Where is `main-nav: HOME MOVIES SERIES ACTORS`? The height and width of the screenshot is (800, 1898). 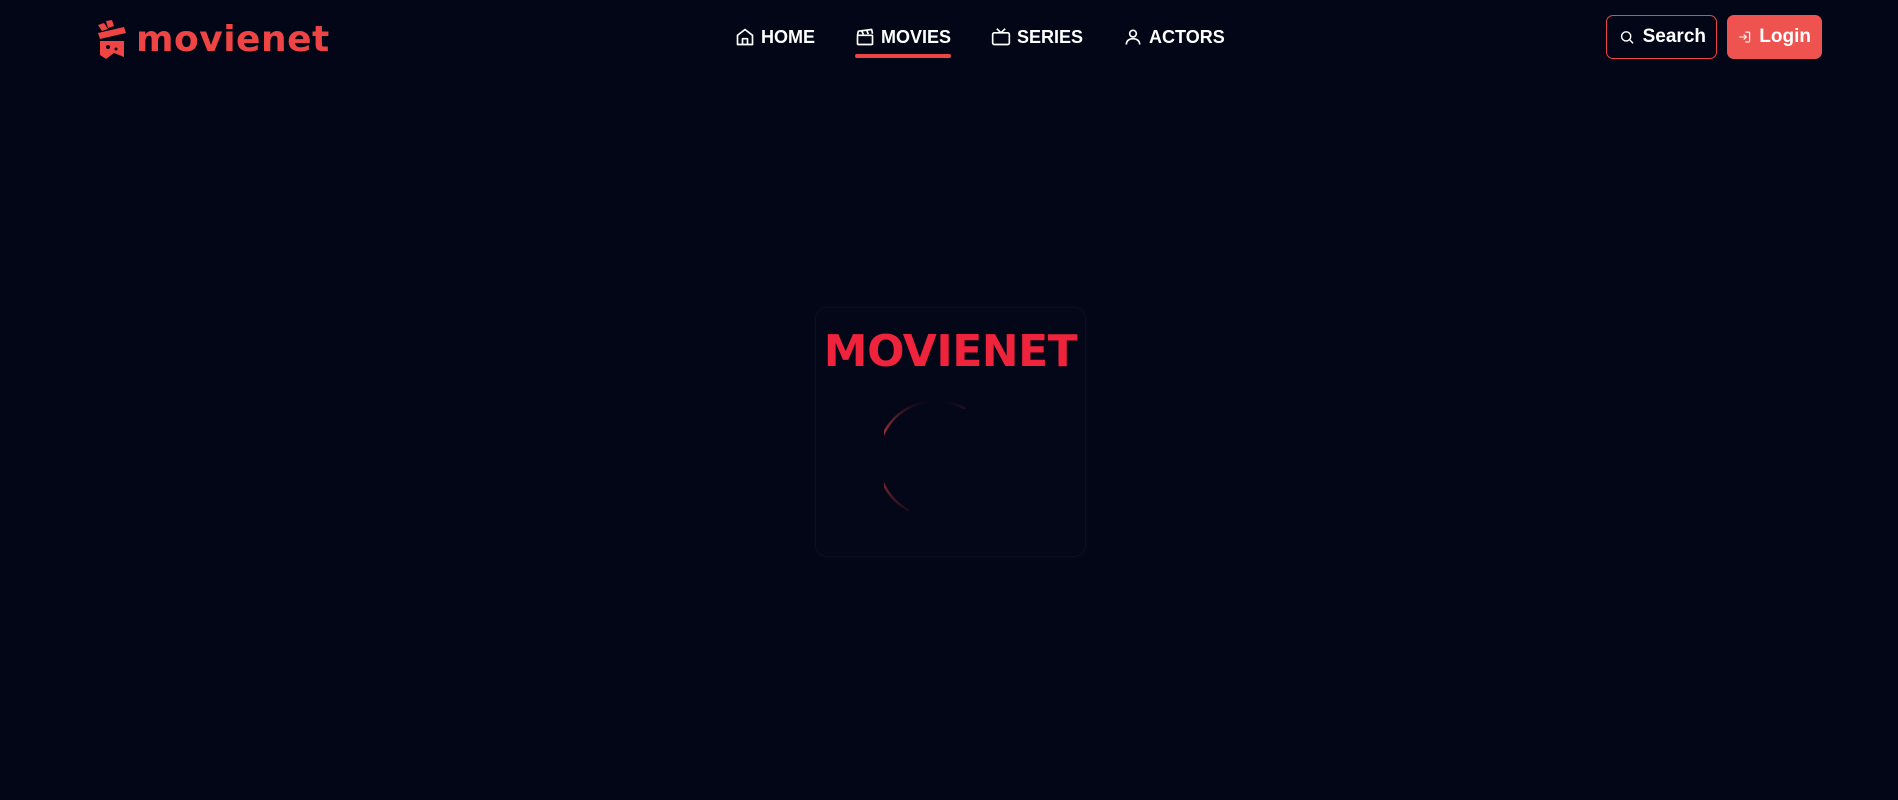 main-nav: HOME MOVIES SERIES ACTORS is located at coordinates (980, 40).